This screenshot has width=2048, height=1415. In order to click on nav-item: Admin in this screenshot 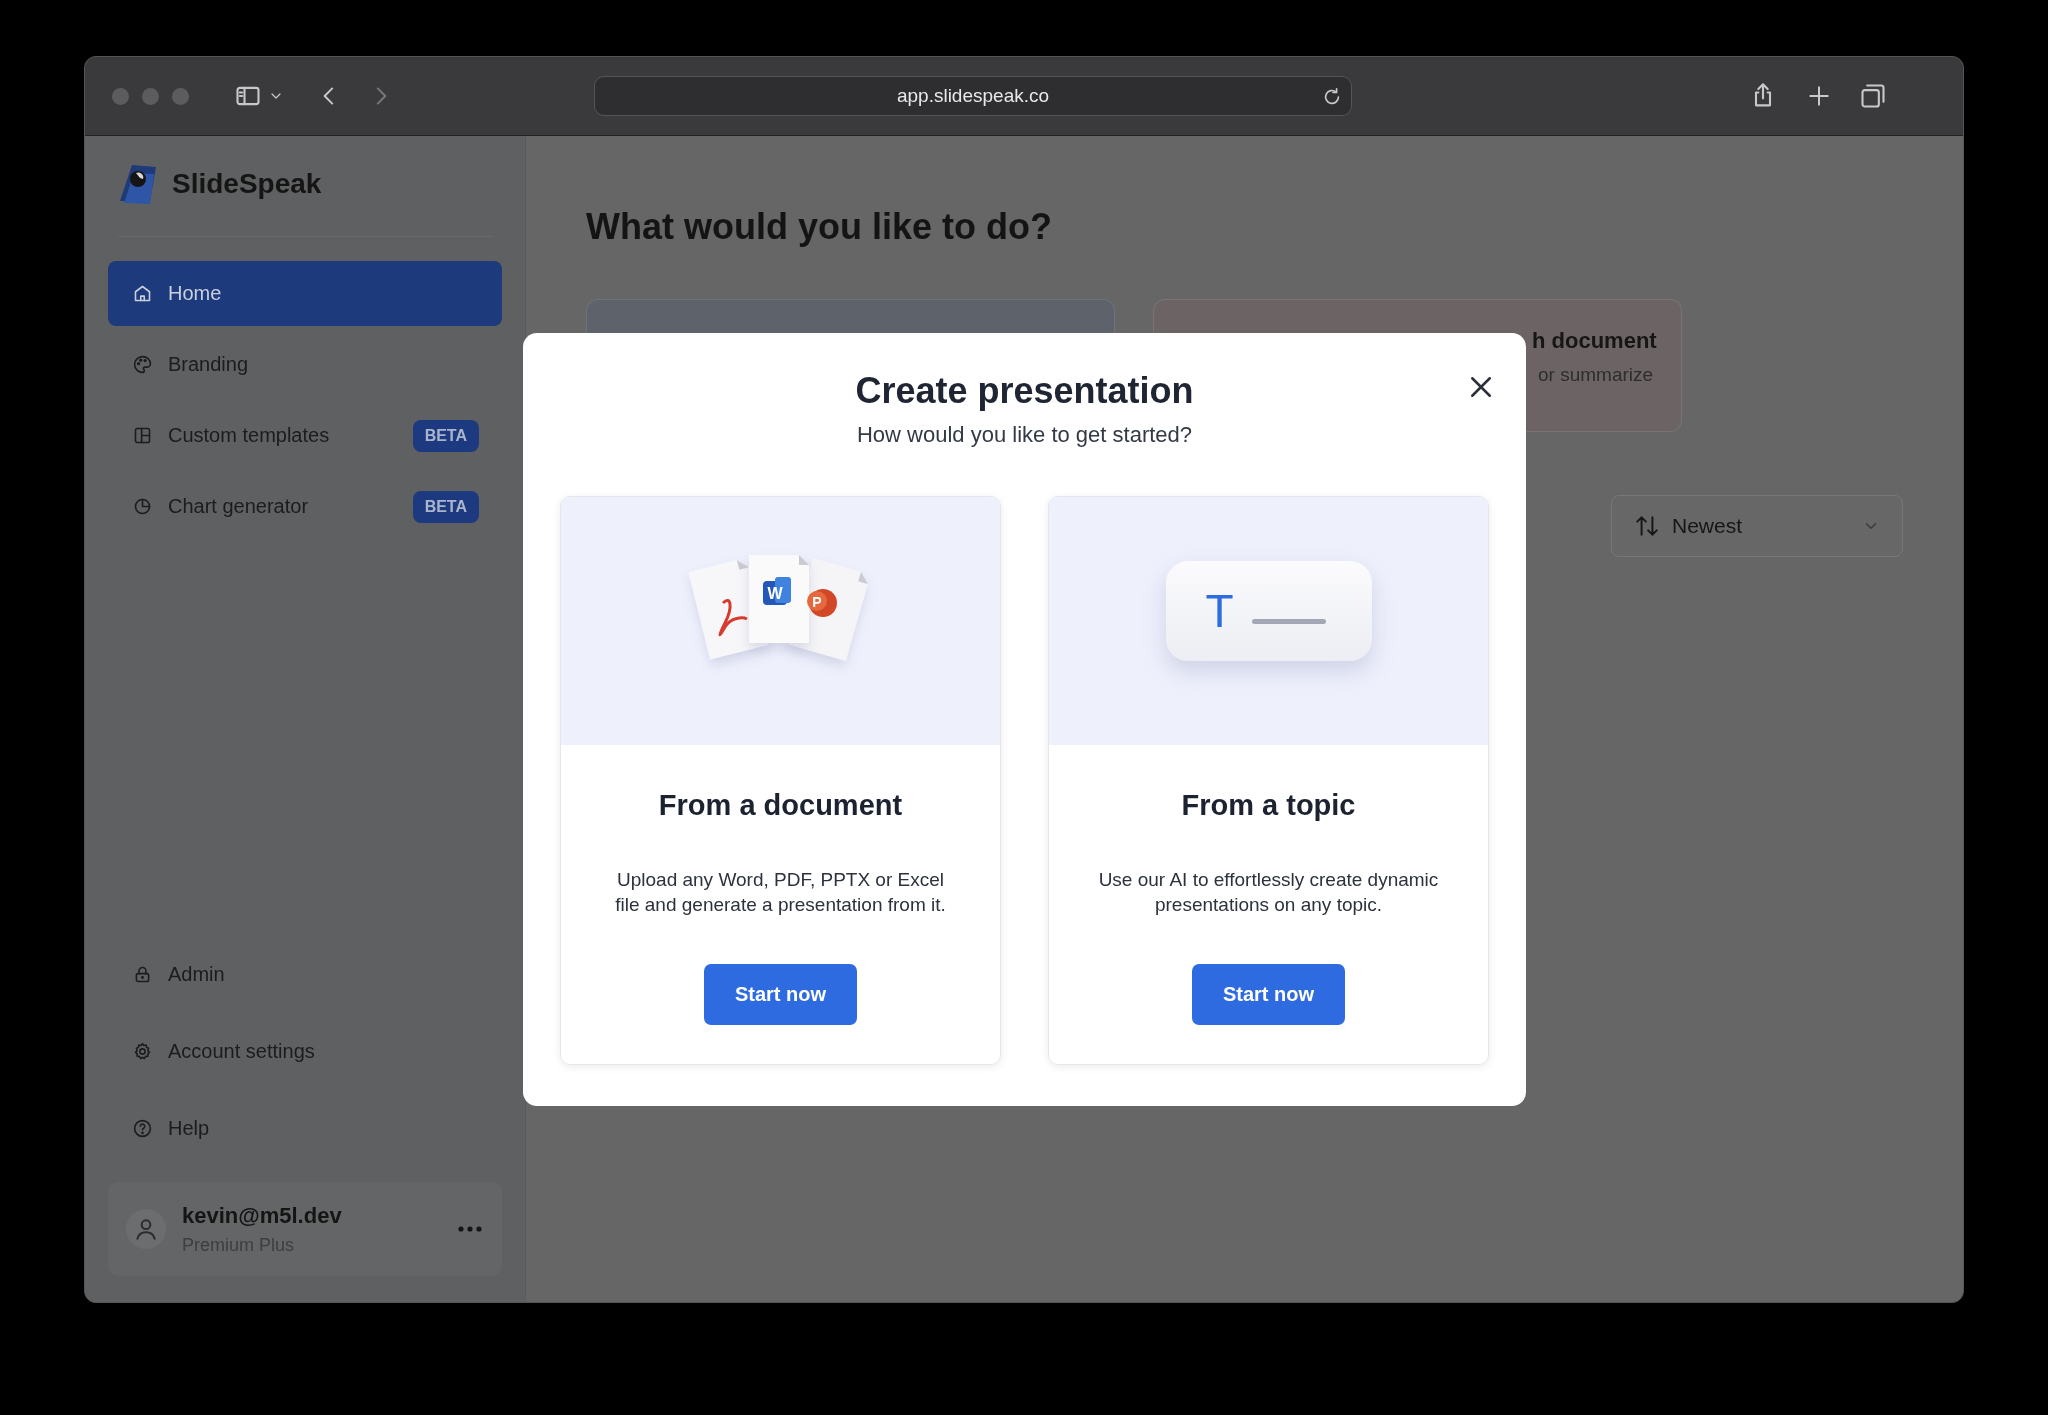, I will do `click(305, 974)`.